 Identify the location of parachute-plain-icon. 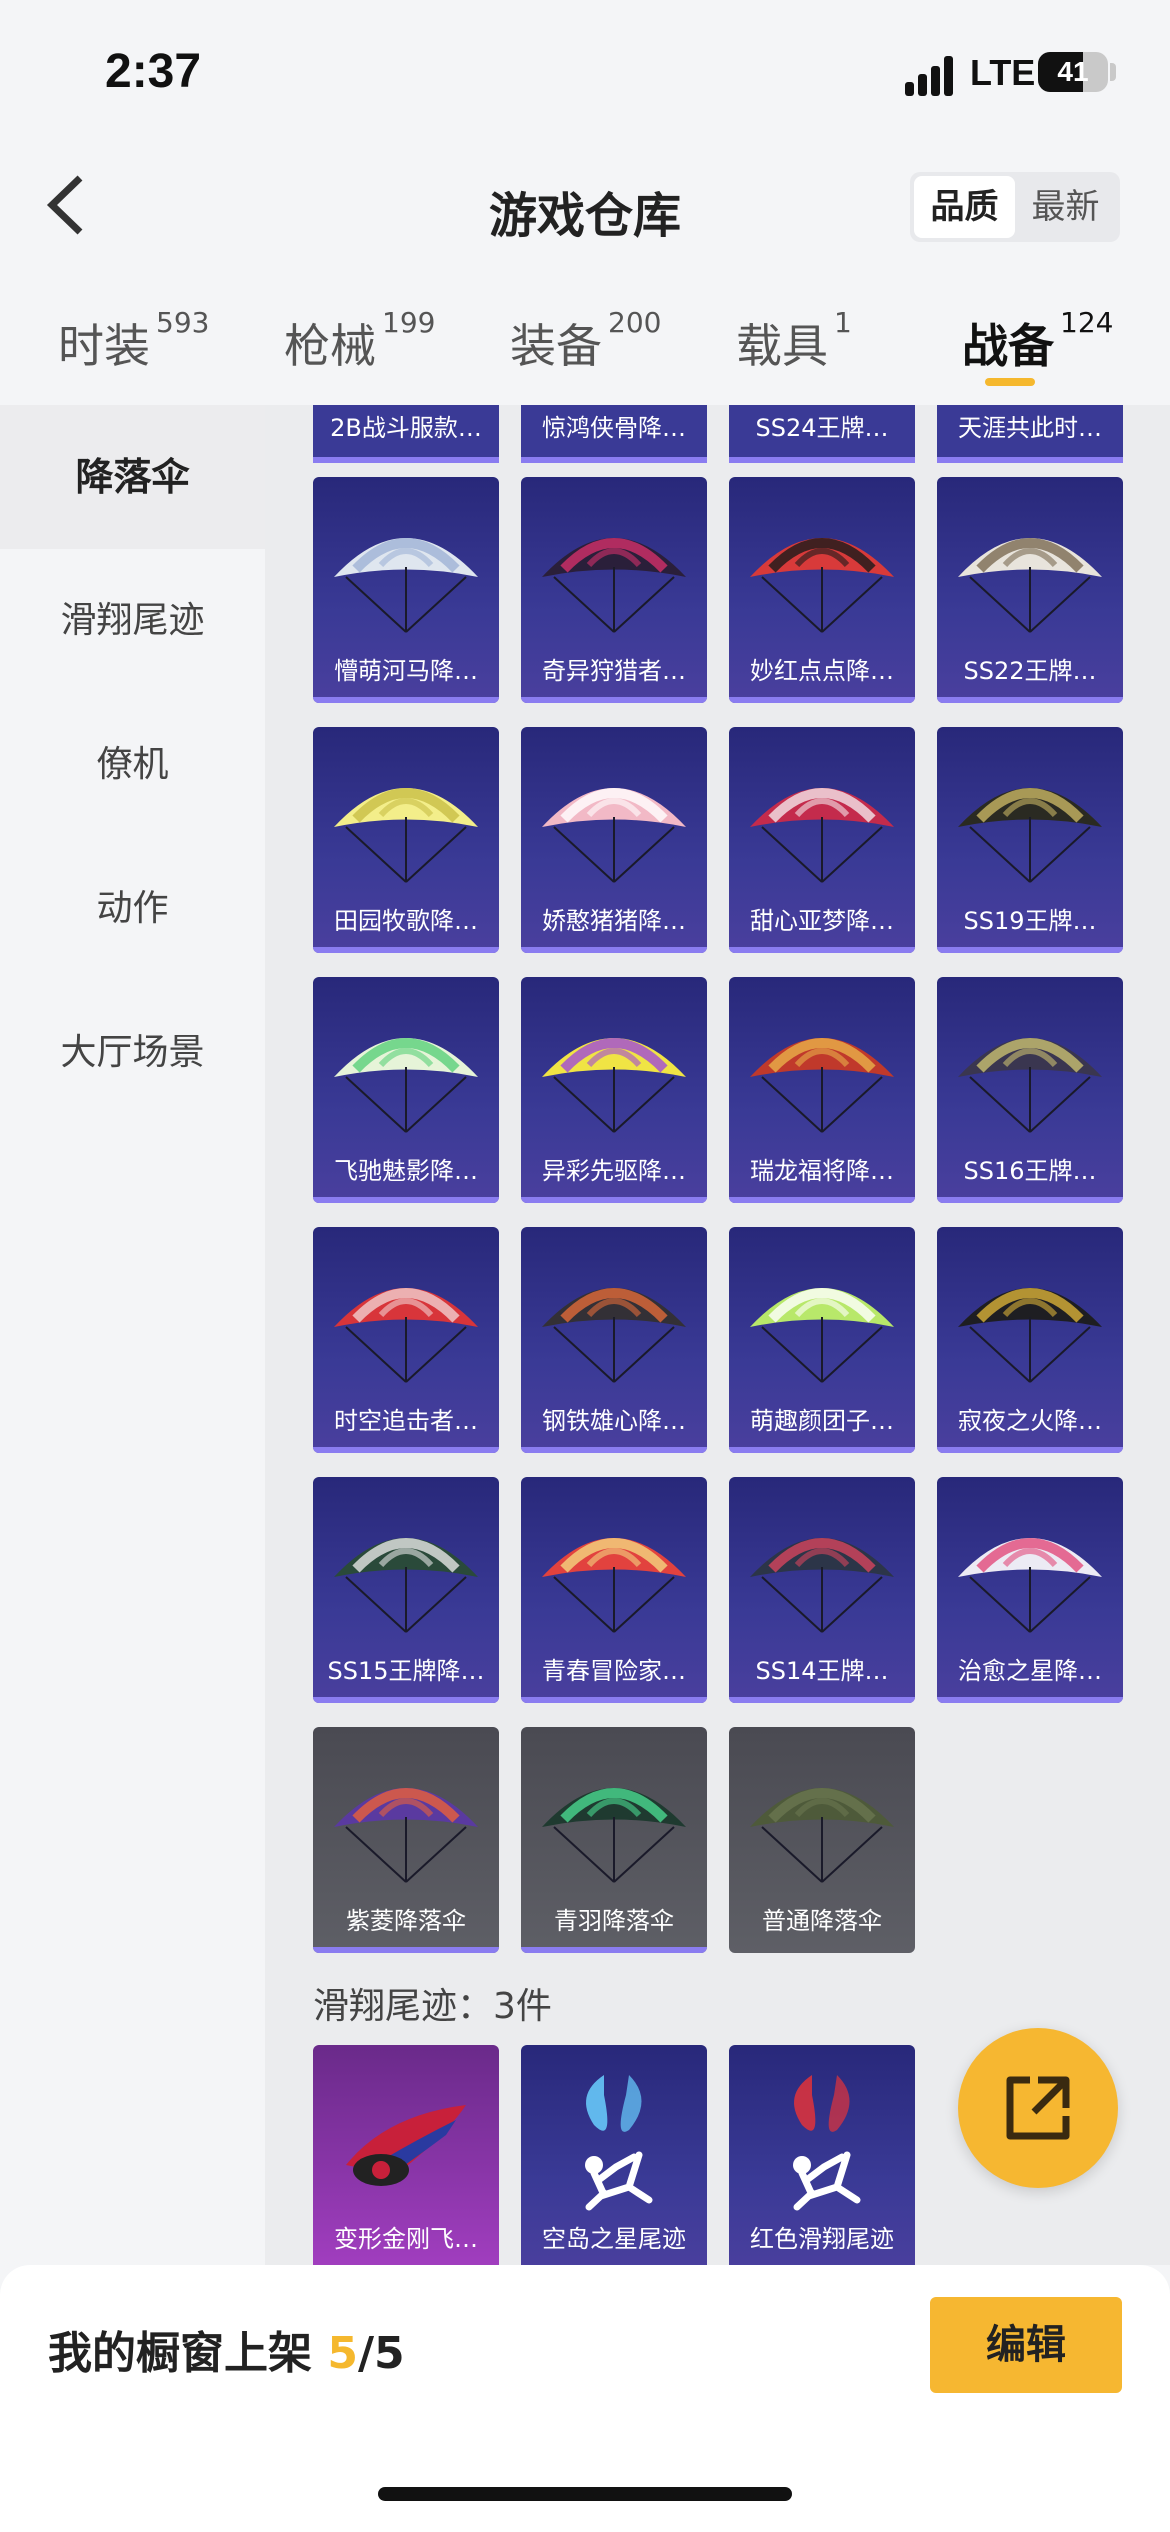
(822, 1835).